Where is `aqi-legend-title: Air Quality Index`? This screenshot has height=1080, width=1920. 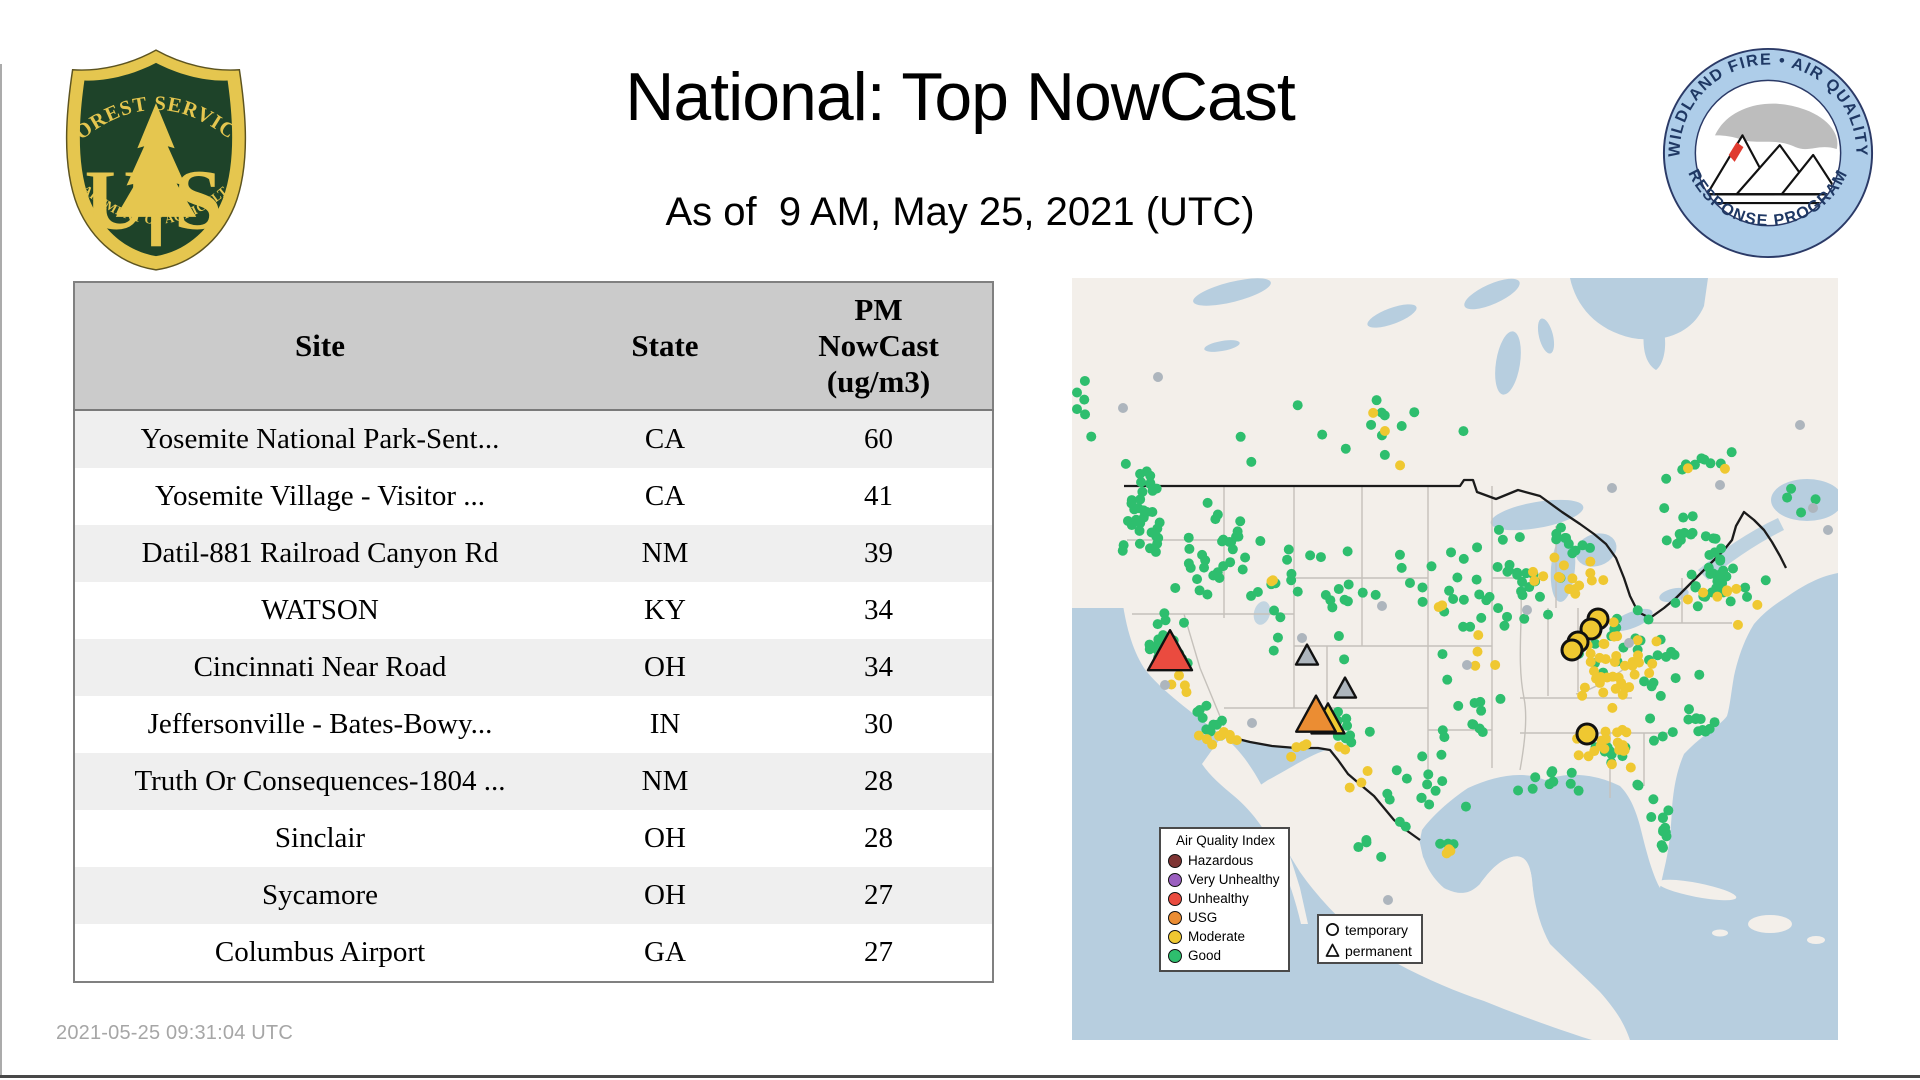
aqi-legend-title: Air Quality Index is located at coordinates (1225, 840).